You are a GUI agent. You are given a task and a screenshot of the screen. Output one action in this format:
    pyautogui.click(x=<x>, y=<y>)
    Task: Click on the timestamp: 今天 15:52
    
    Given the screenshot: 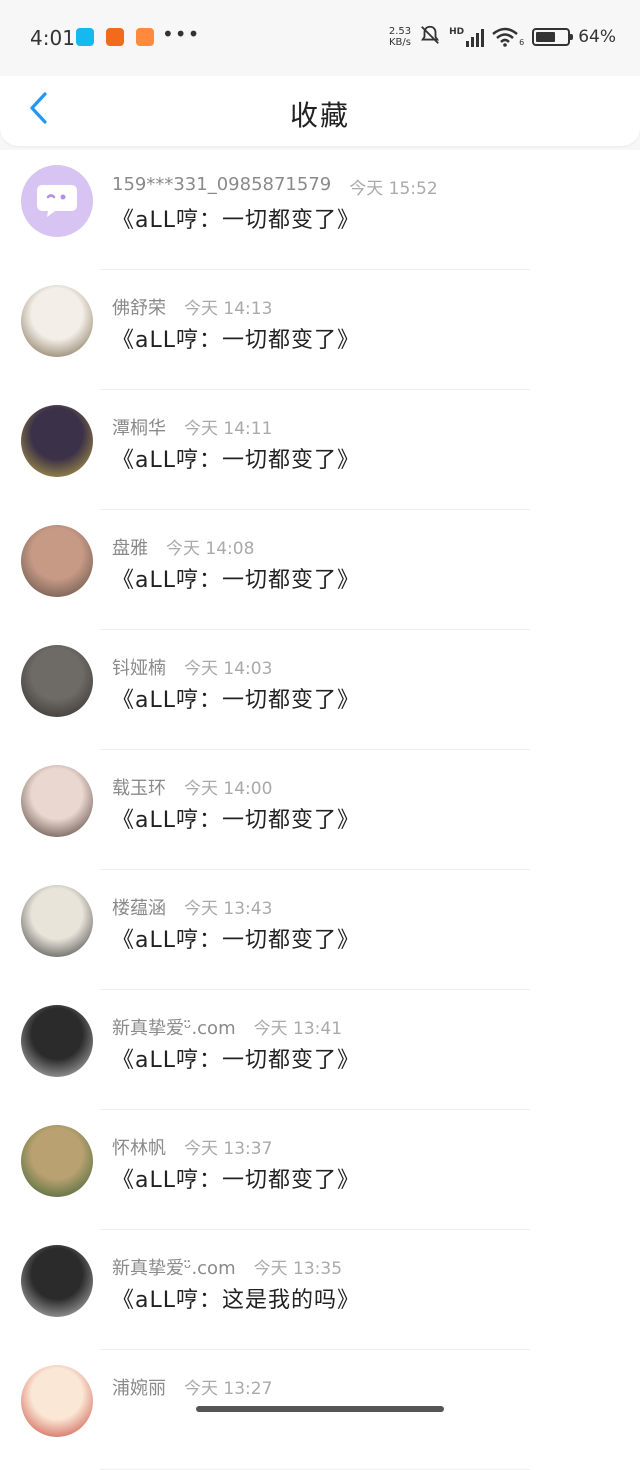 What is the action you would take?
    pyautogui.click(x=393, y=189)
    